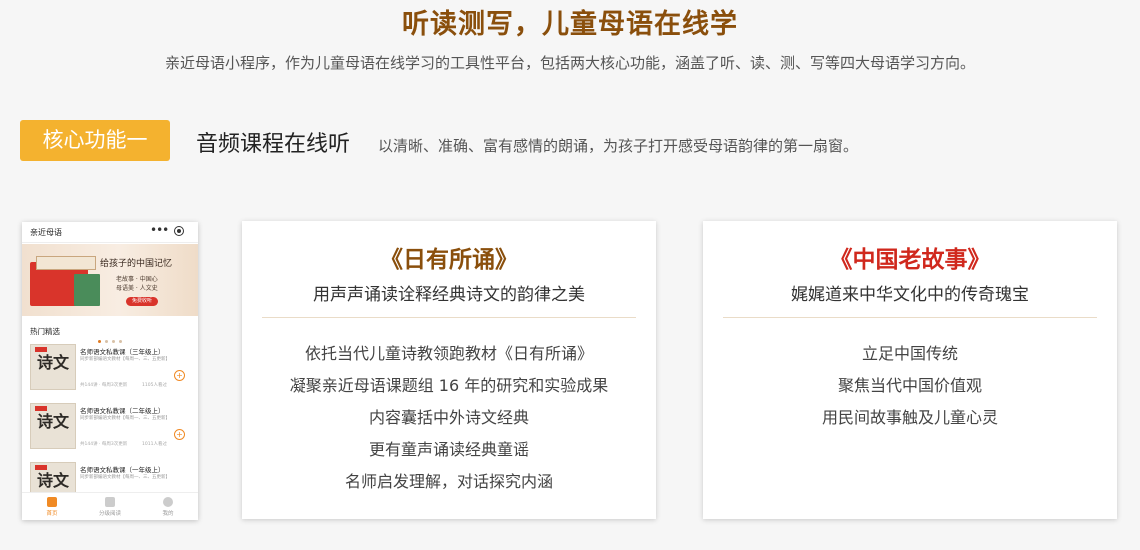 The image size is (1140, 550). I want to click on course-count: 1011人看过, so click(154, 444).